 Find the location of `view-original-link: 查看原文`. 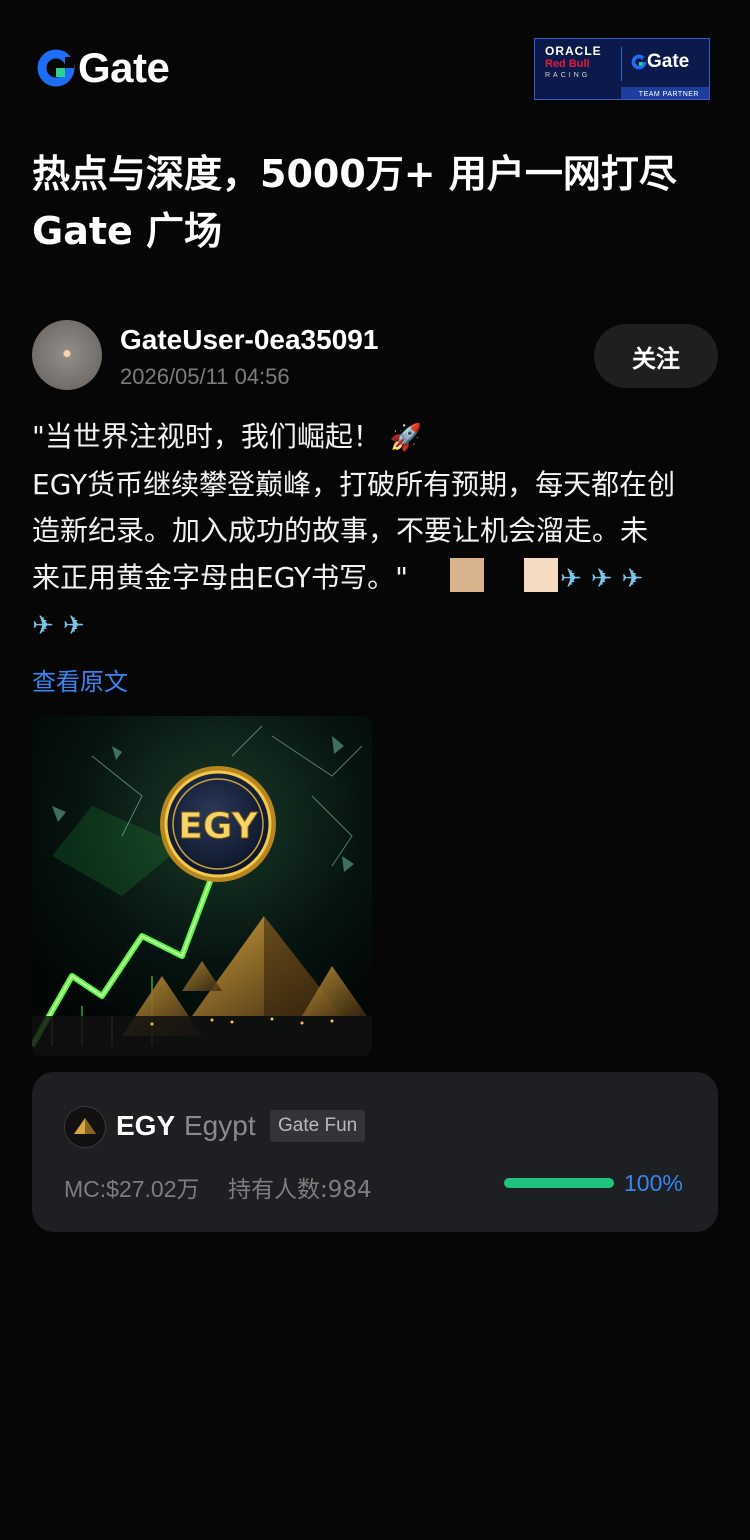

view-original-link: 查看原文 is located at coordinates (80, 679).